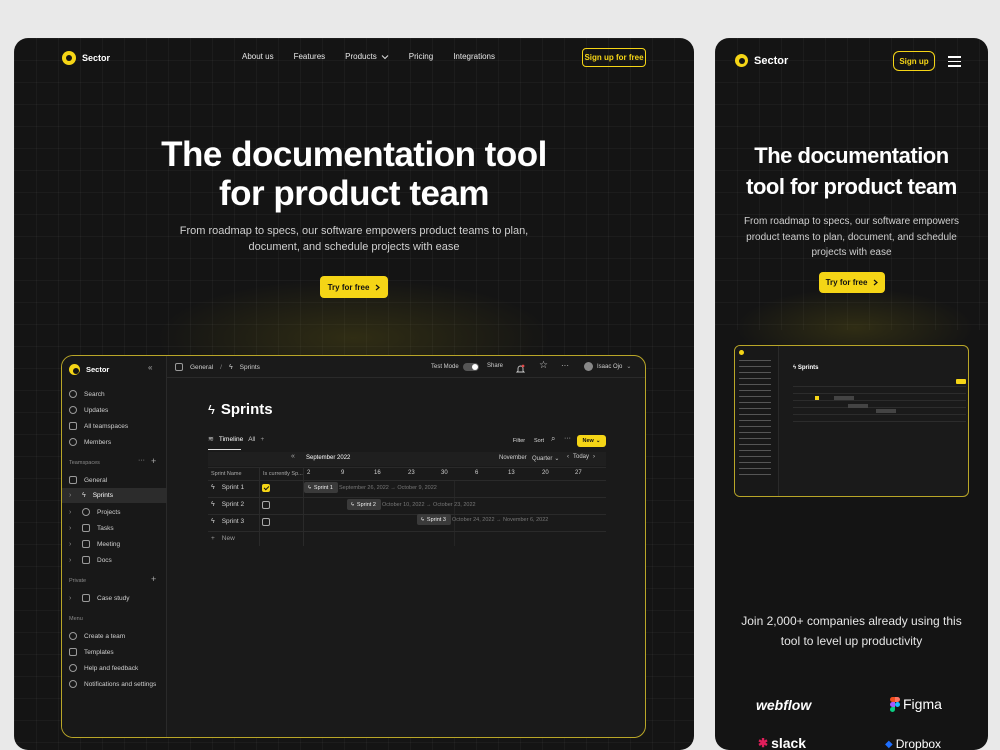  What do you see at coordinates (455, 367) in the screenshot?
I see `test-mode: Test Mode` at bounding box center [455, 367].